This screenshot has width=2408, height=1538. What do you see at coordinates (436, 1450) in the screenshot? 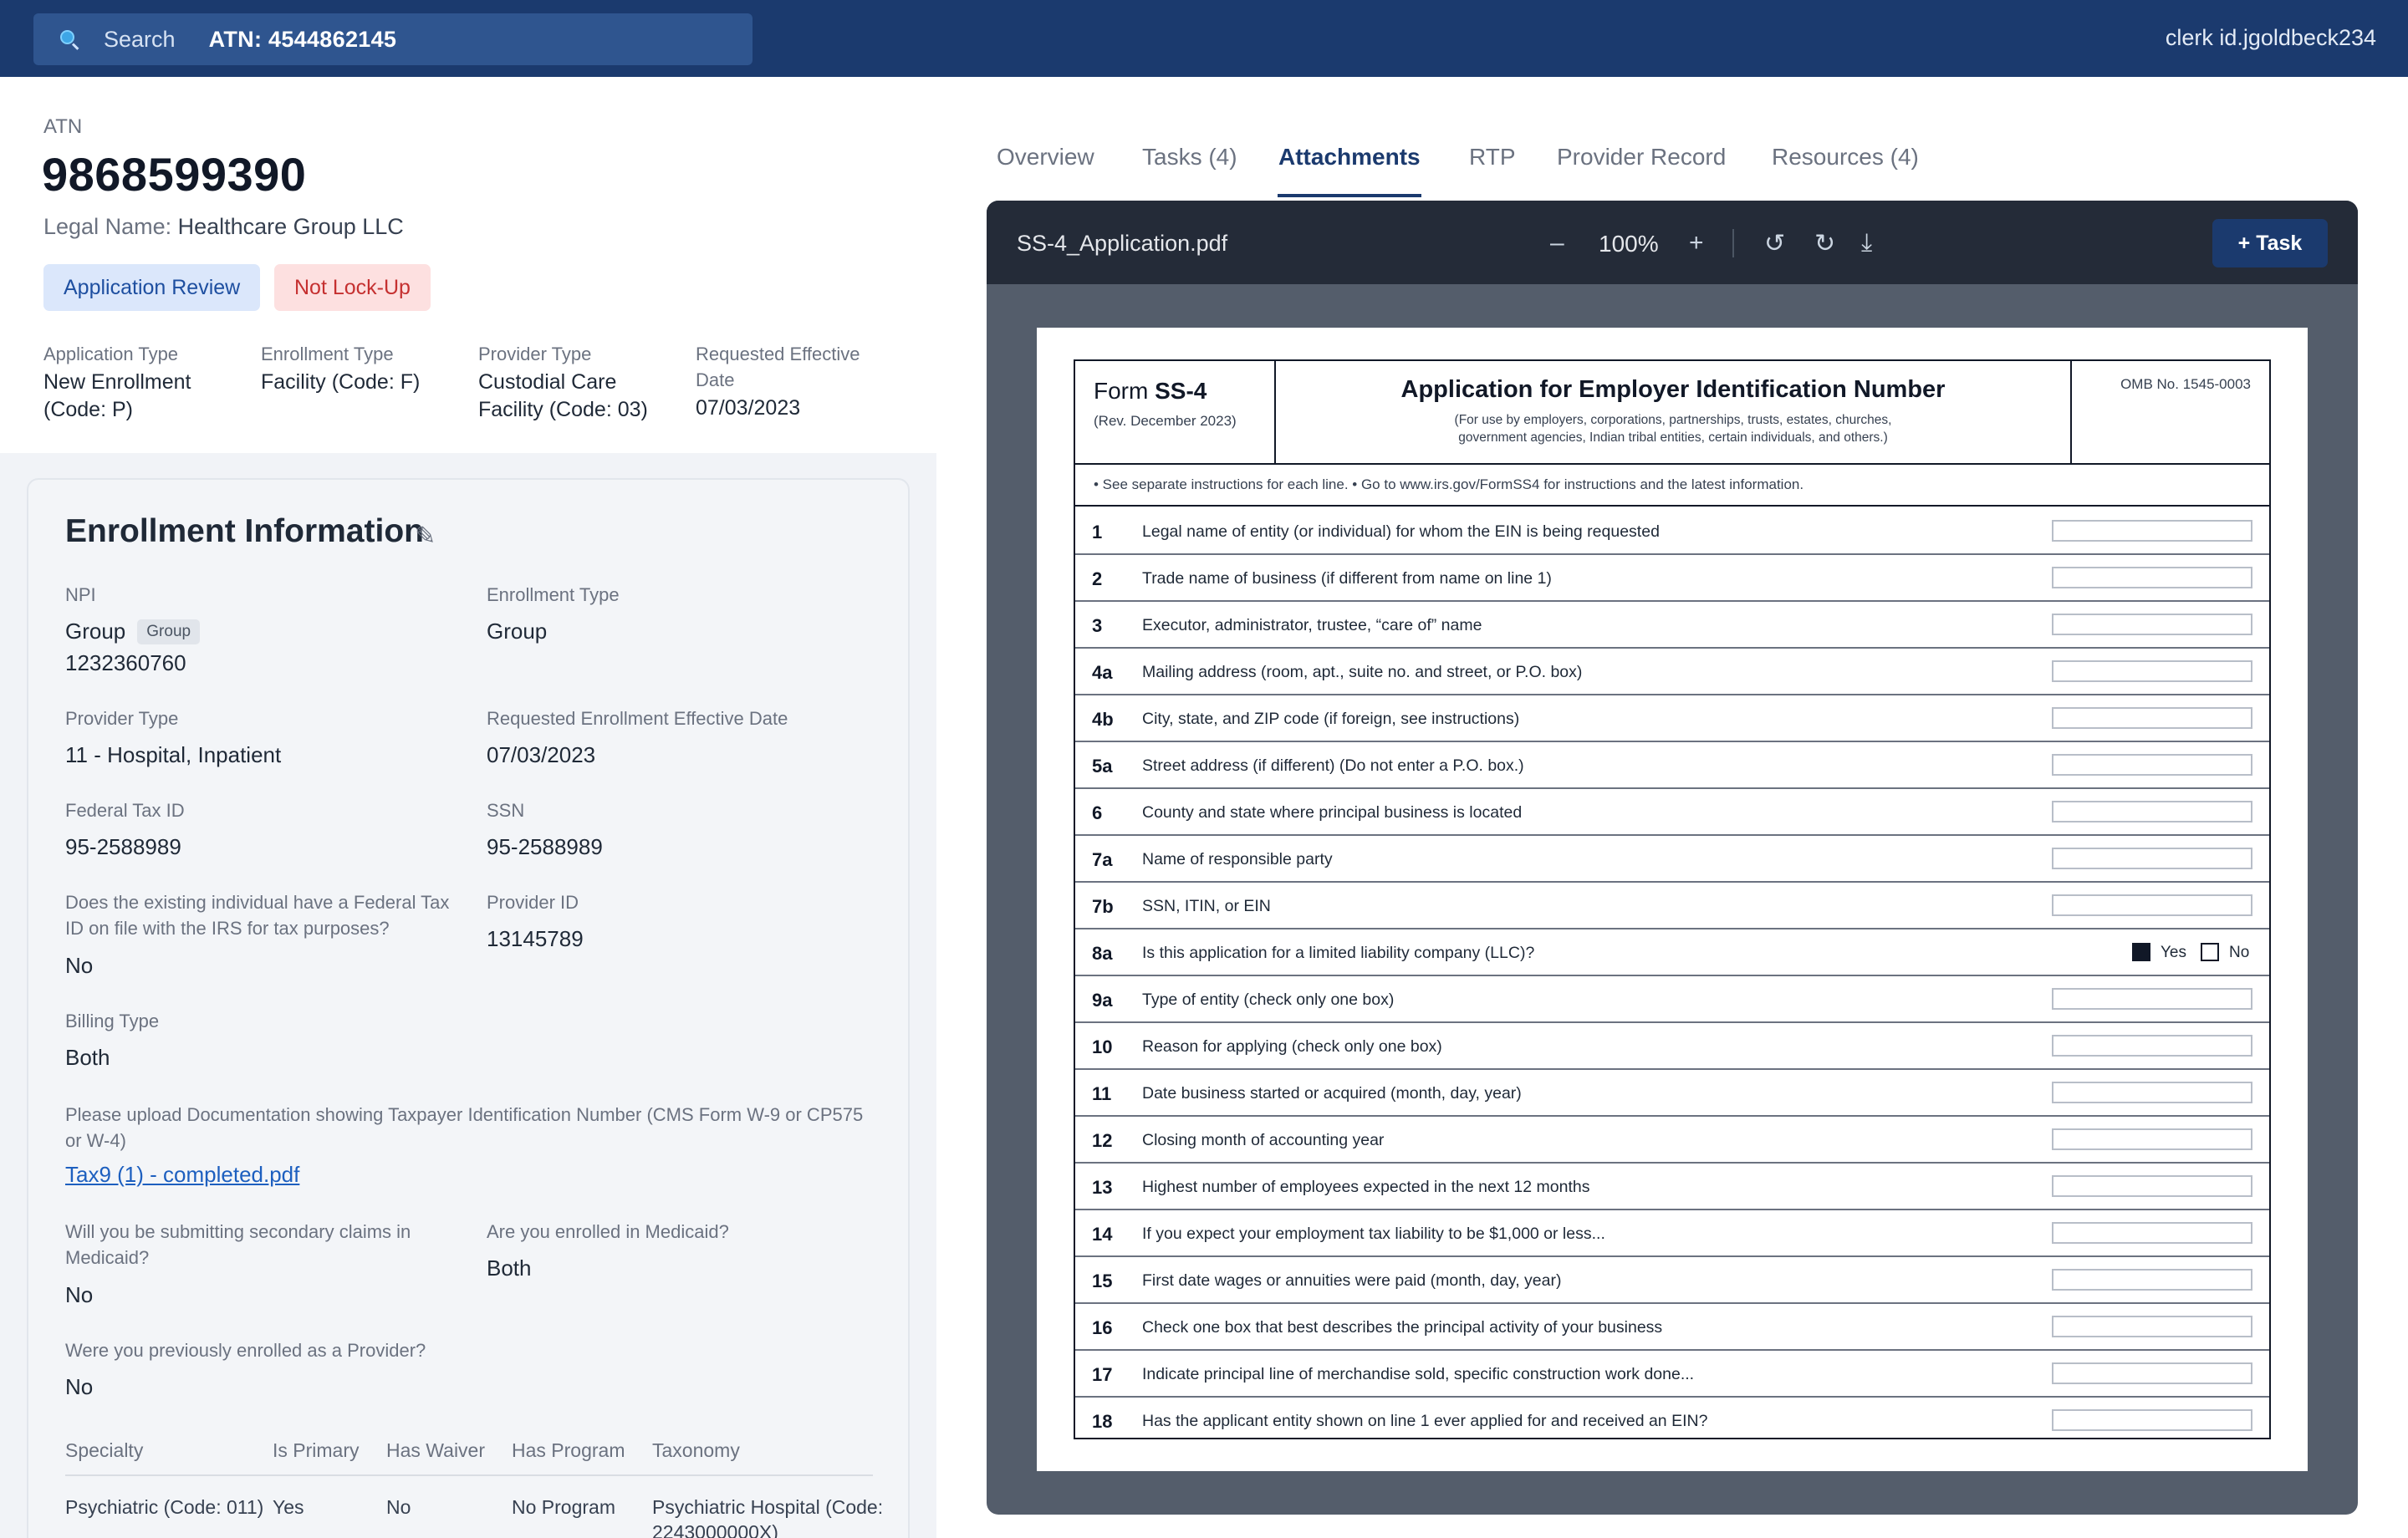
I see `has-waiver-header: Has Waiver` at bounding box center [436, 1450].